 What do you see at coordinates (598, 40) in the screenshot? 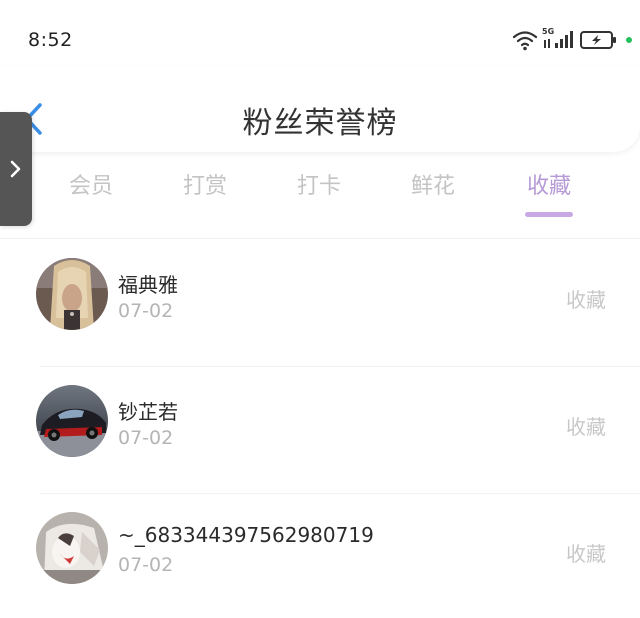
I see `battery-charging-icon` at bounding box center [598, 40].